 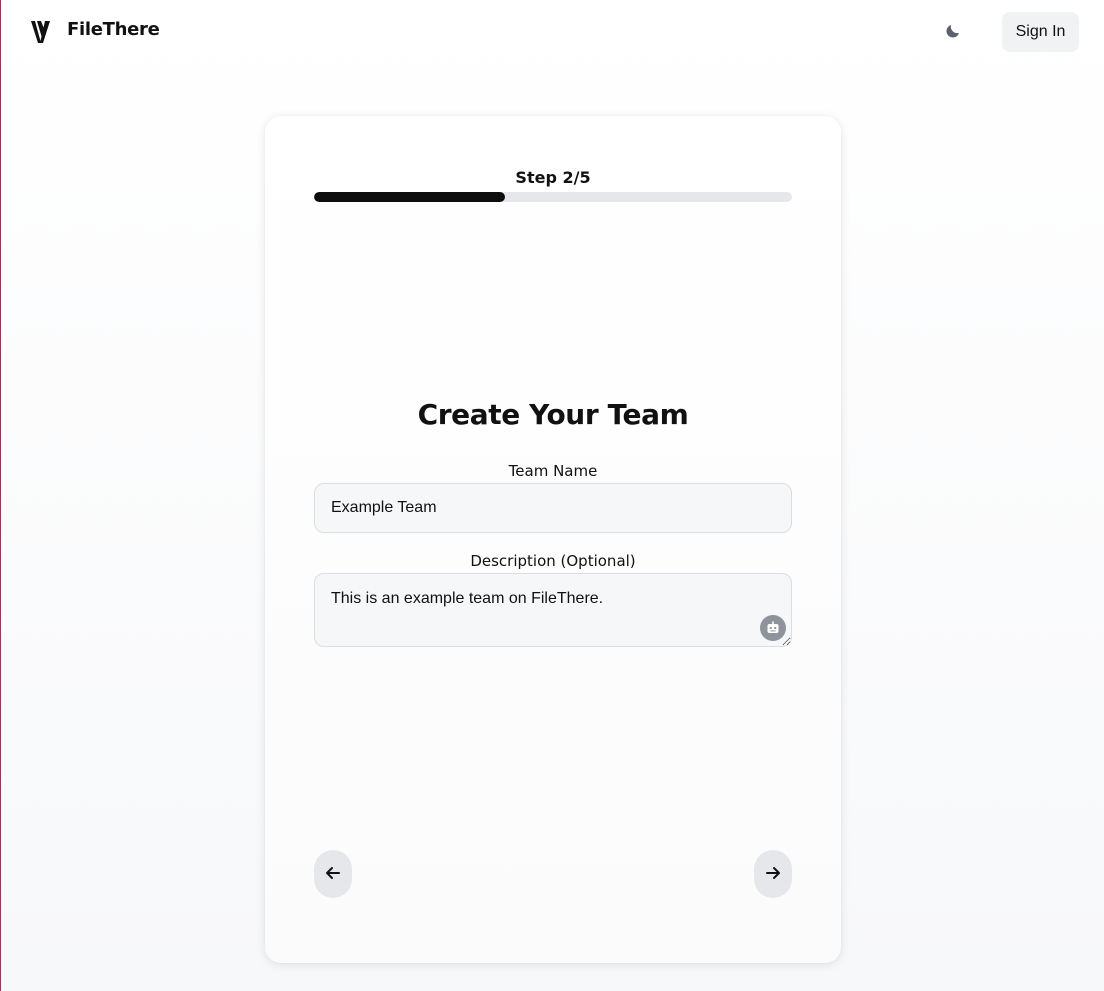 What do you see at coordinates (553, 471) in the screenshot?
I see `team-name-label: Team Name` at bounding box center [553, 471].